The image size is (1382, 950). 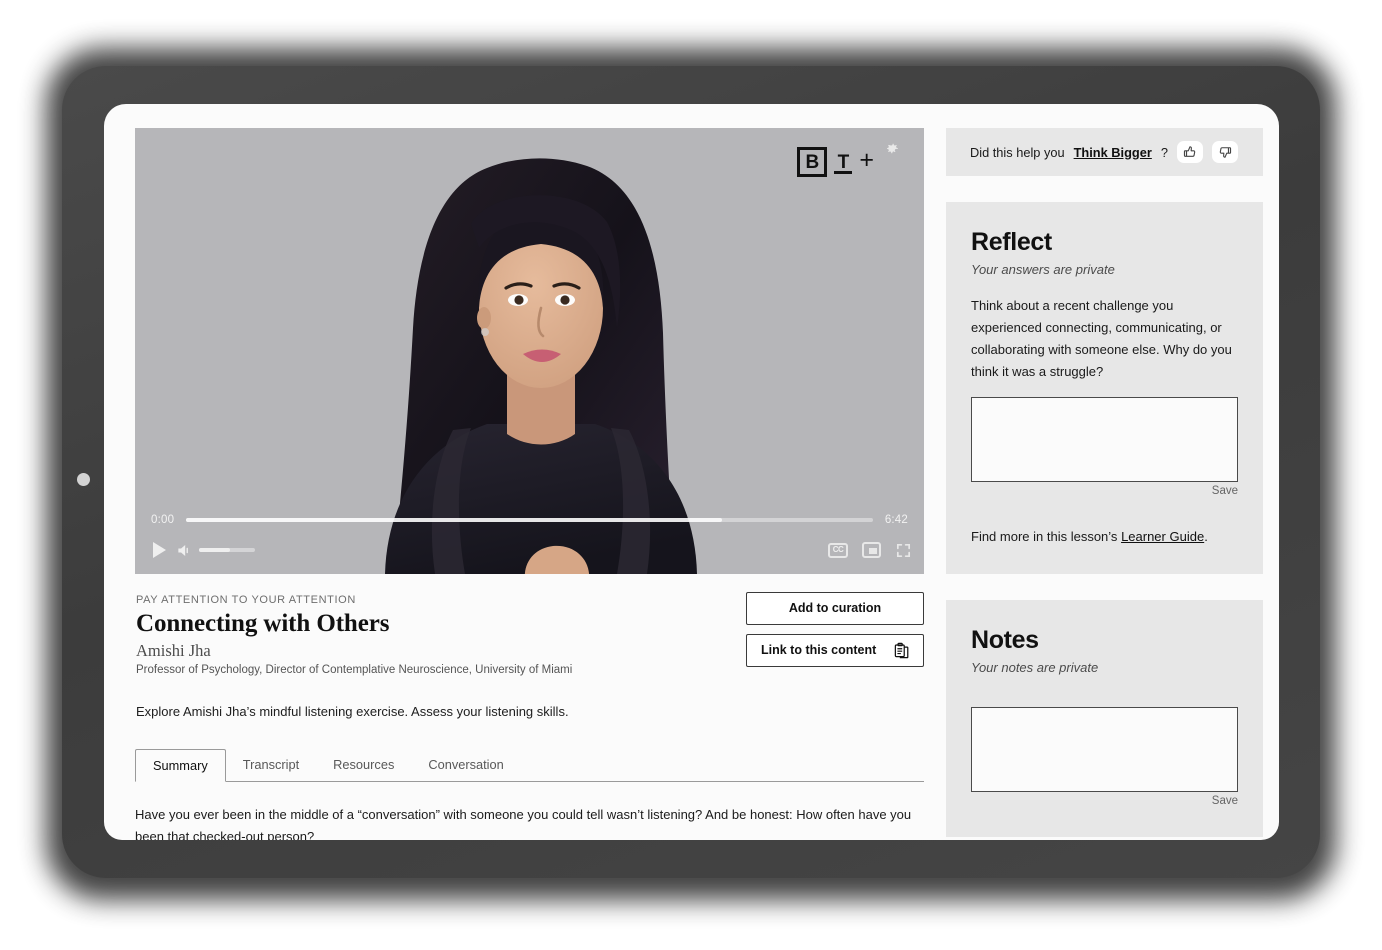 I want to click on feedback-panel: Did this help you Think Bigger ?, so click(x=1104, y=152).